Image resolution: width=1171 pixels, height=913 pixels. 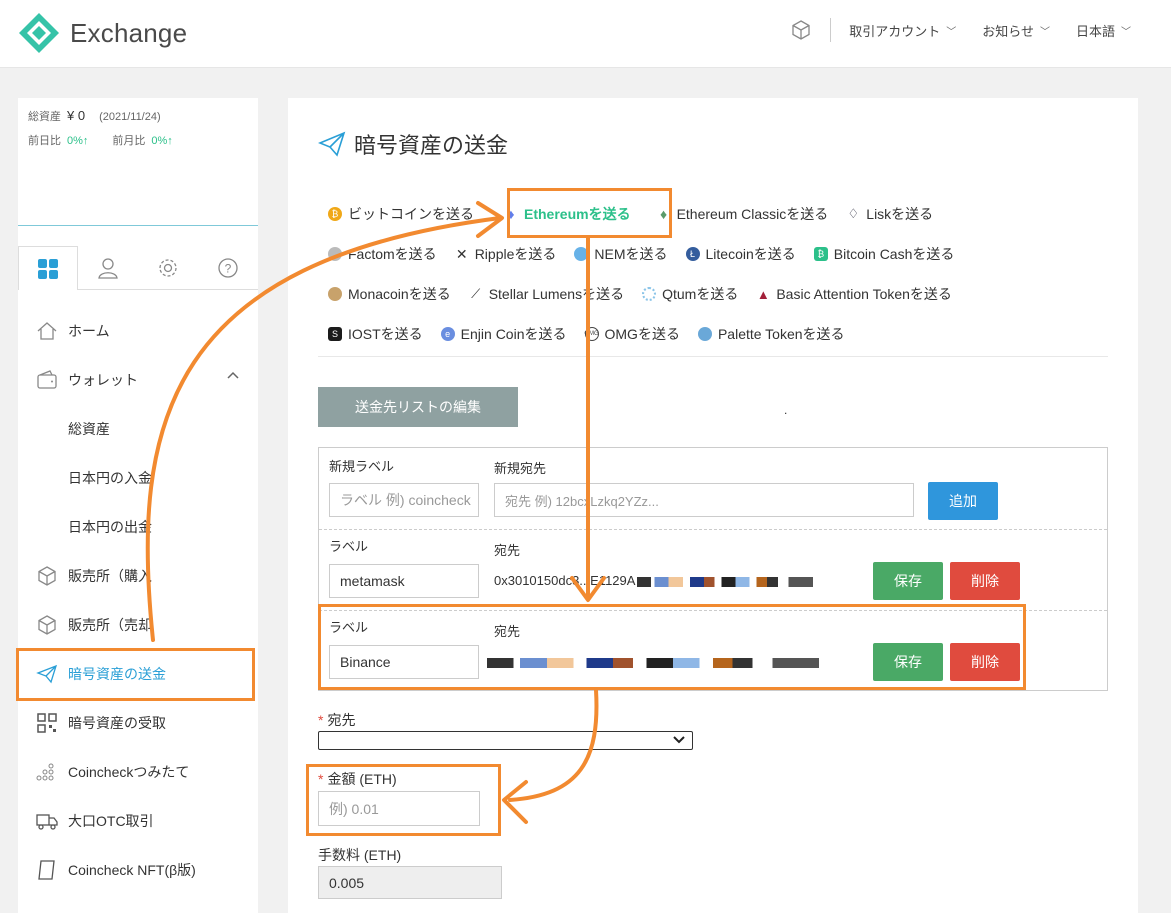 What do you see at coordinates (585, 34) in the screenshot?
I see `top-bar: Exchange 取引アカウント ﹀ お知らせ ﹀ 日本語 ﹀` at bounding box center [585, 34].